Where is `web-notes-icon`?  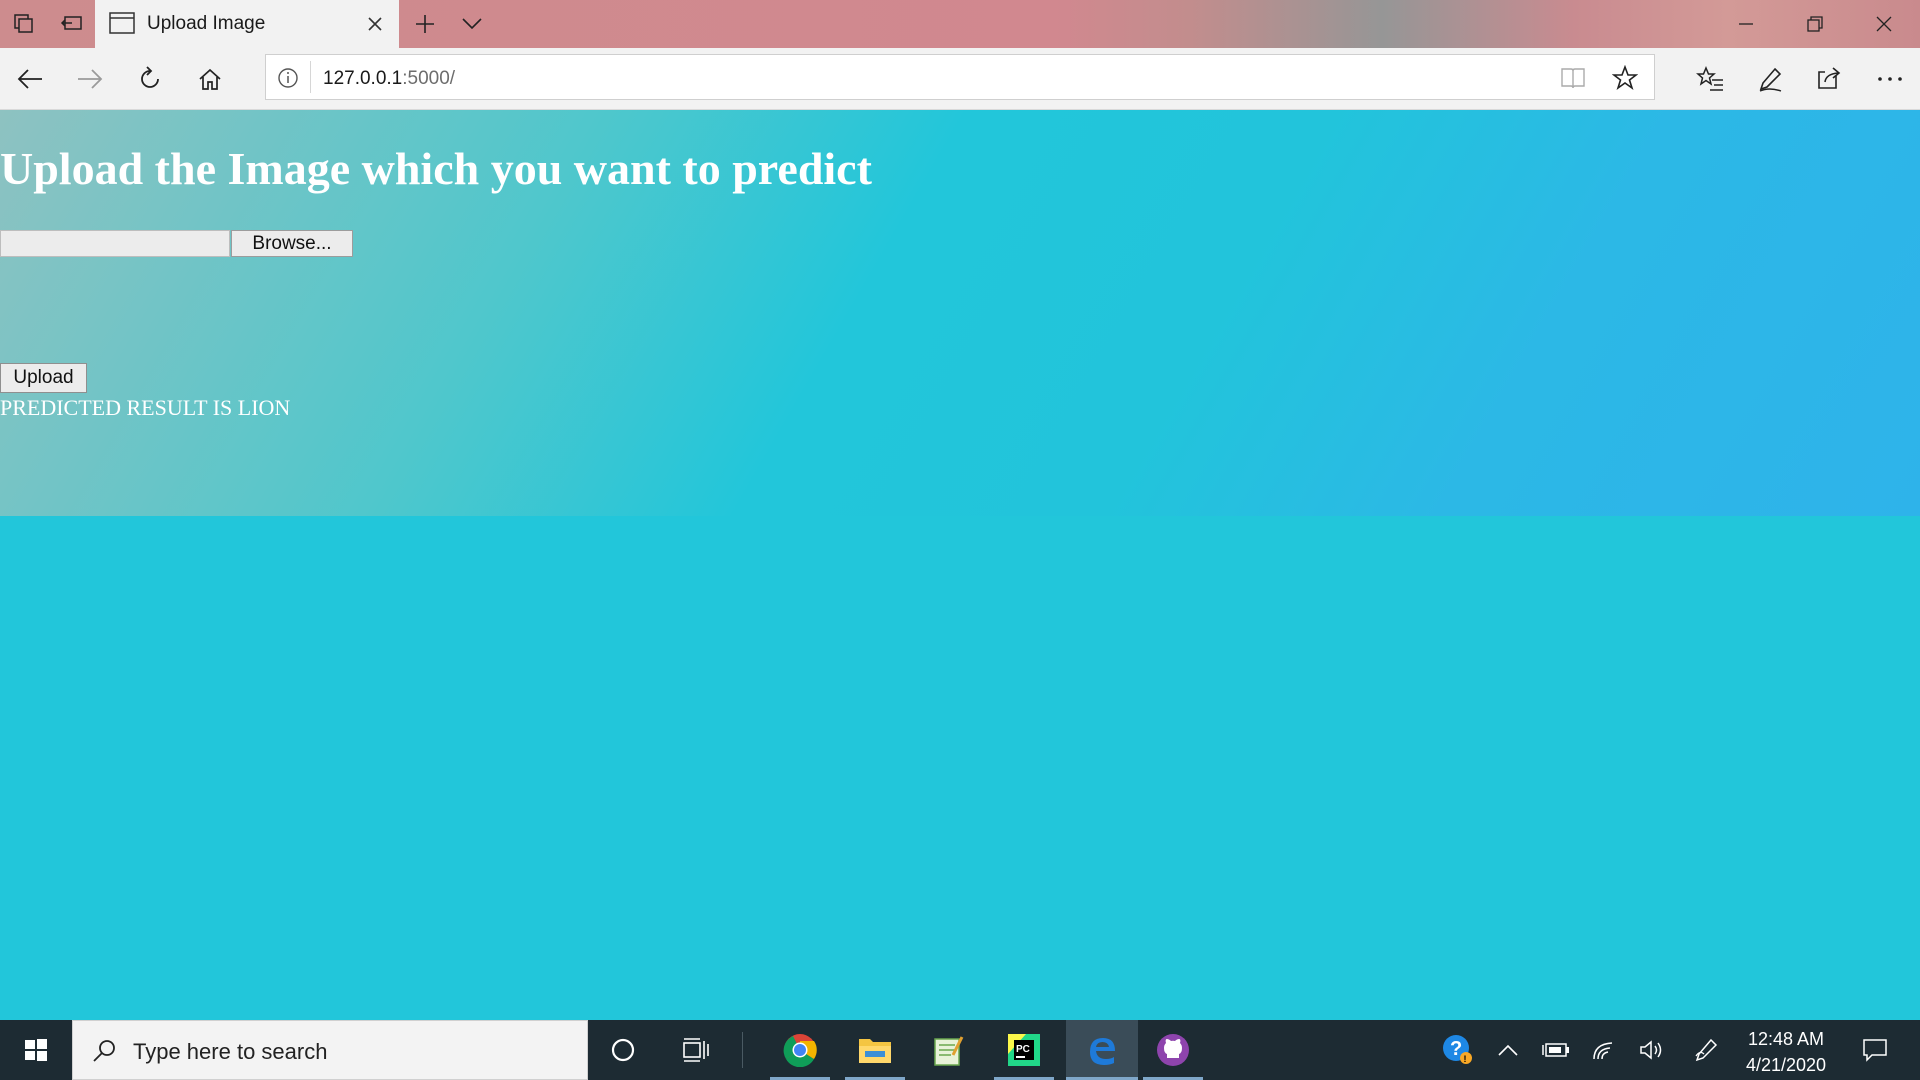
web-notes-icon is located at coordinates (1770, 79).